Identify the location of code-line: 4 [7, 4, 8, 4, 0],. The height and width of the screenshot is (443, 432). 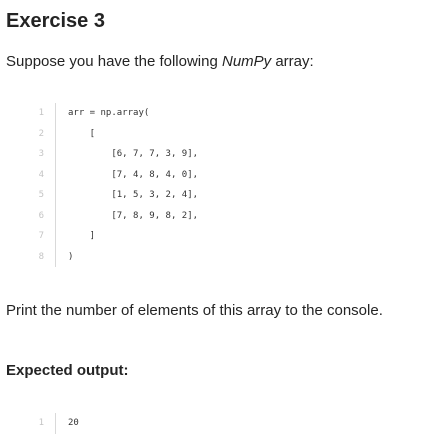
(216, 174).